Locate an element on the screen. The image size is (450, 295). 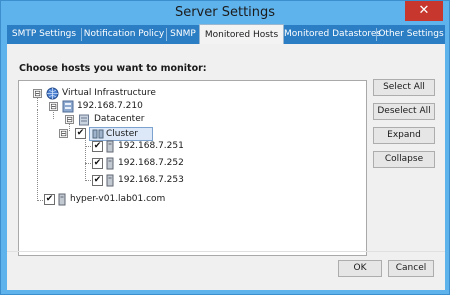
globe-icon is located at coordinates (52, 93).